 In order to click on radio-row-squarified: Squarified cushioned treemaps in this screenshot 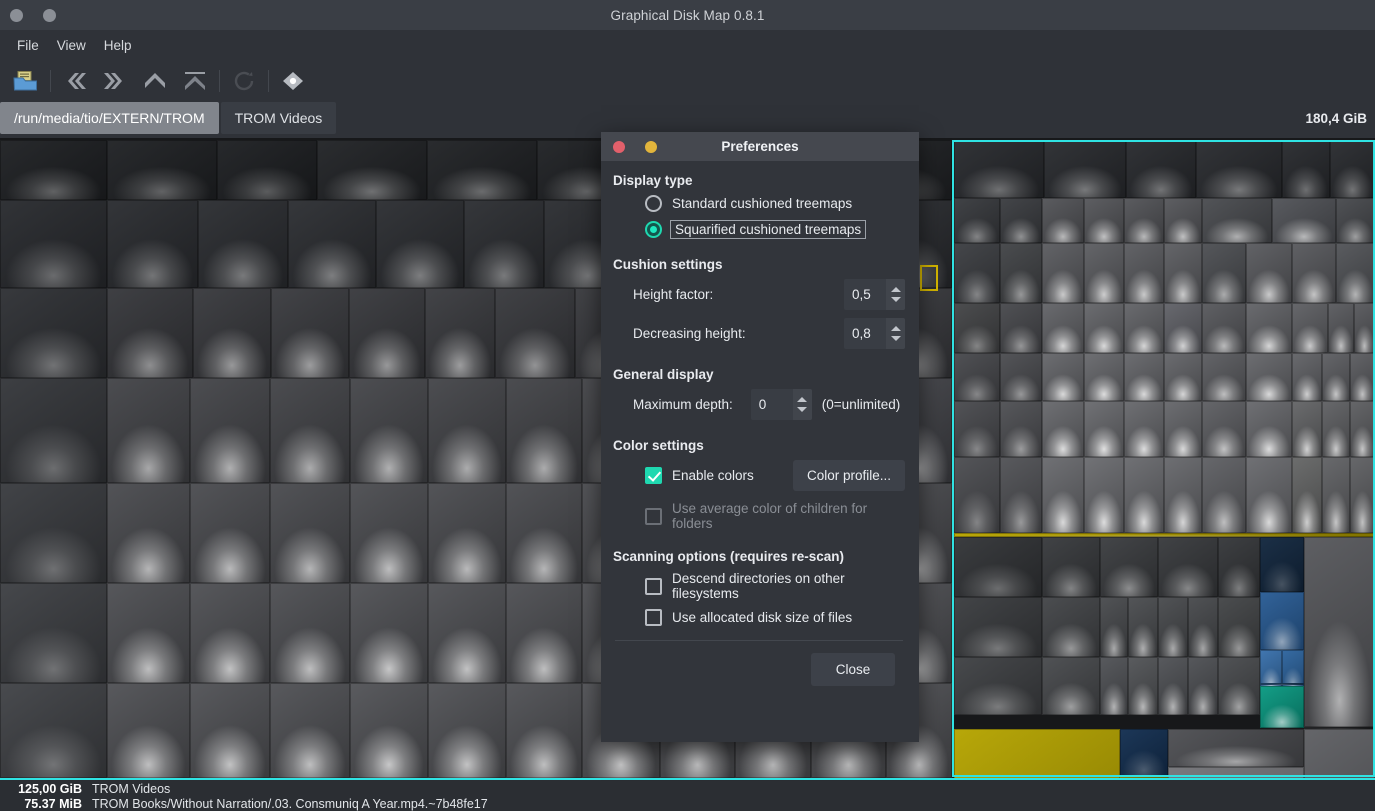, I will do `click(775, 229)`.